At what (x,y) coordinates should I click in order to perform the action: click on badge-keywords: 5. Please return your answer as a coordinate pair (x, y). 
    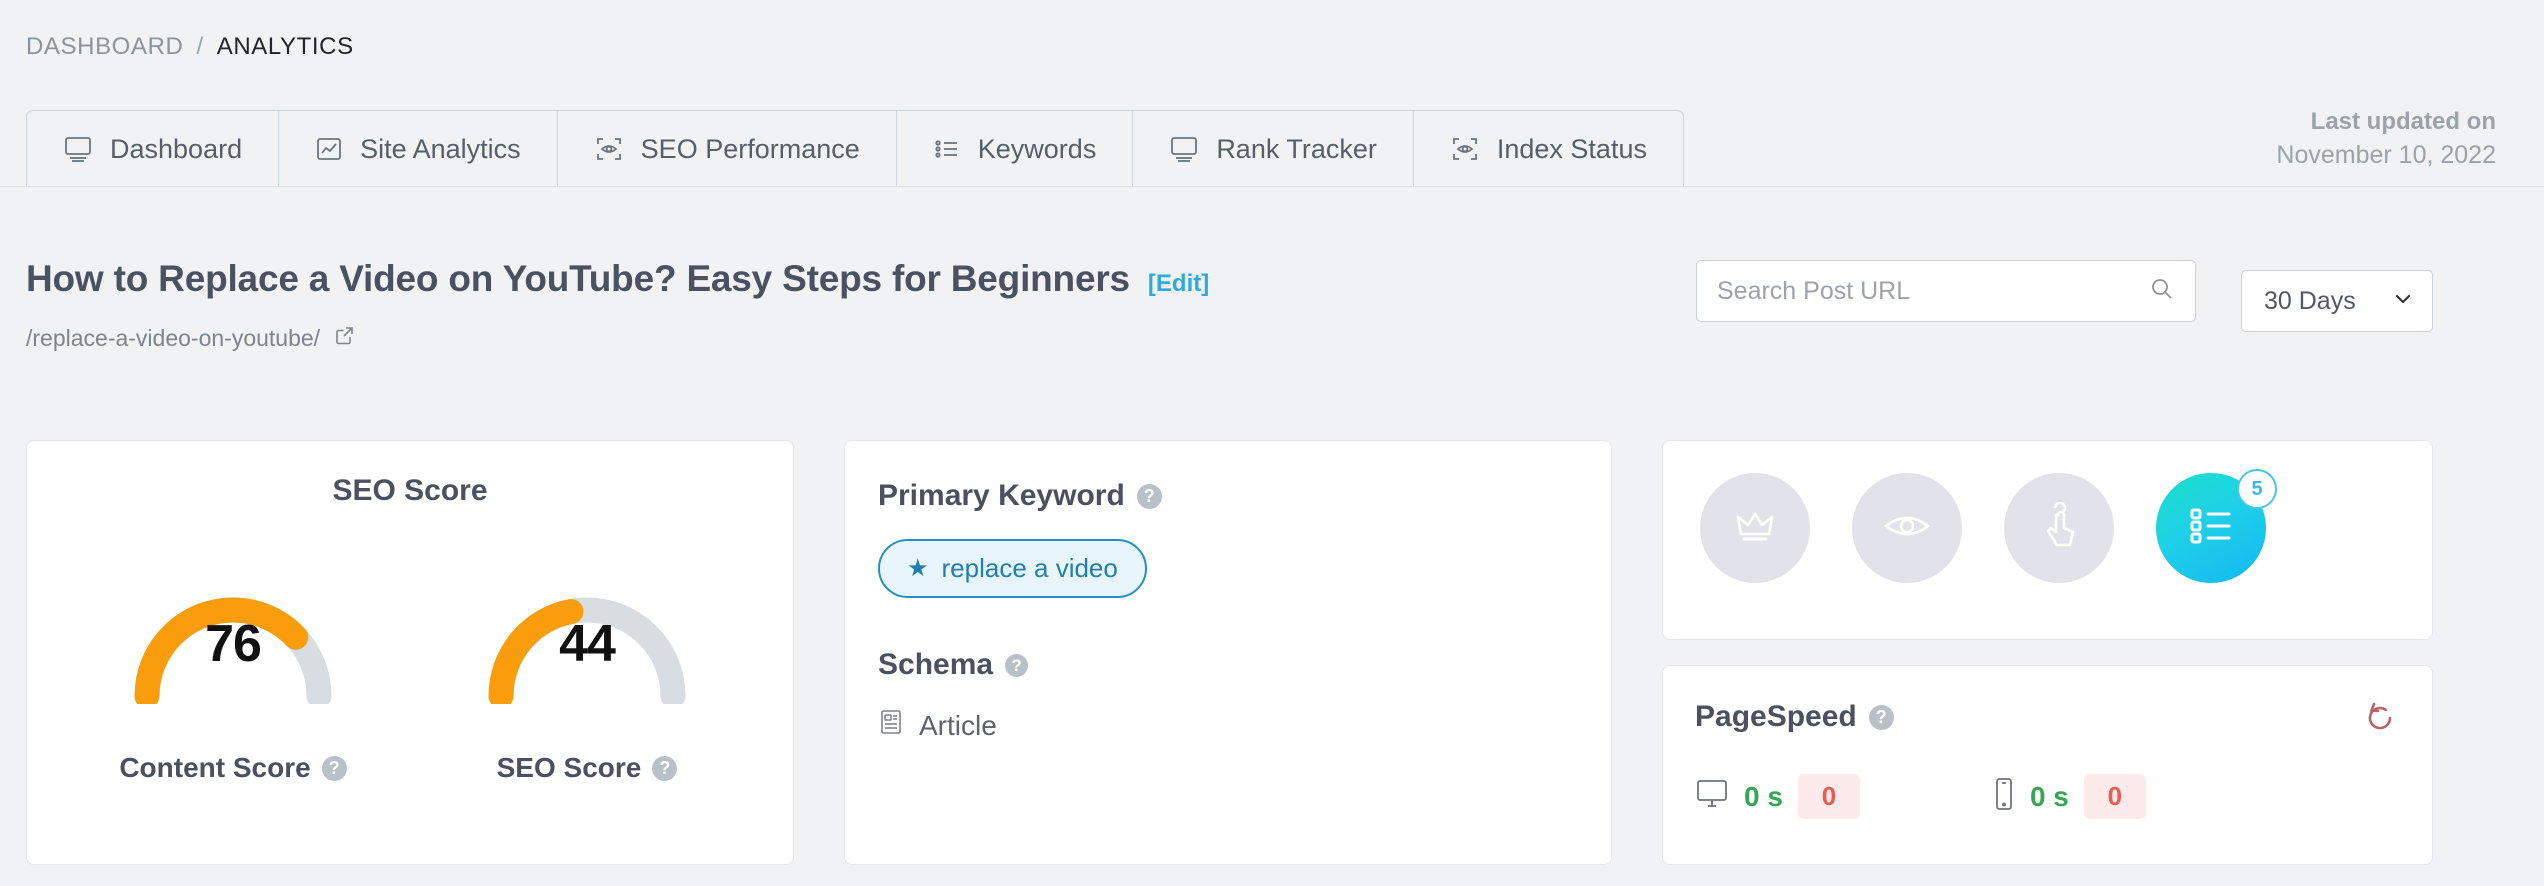
    Looking at the image, I should click on (2216, 526).